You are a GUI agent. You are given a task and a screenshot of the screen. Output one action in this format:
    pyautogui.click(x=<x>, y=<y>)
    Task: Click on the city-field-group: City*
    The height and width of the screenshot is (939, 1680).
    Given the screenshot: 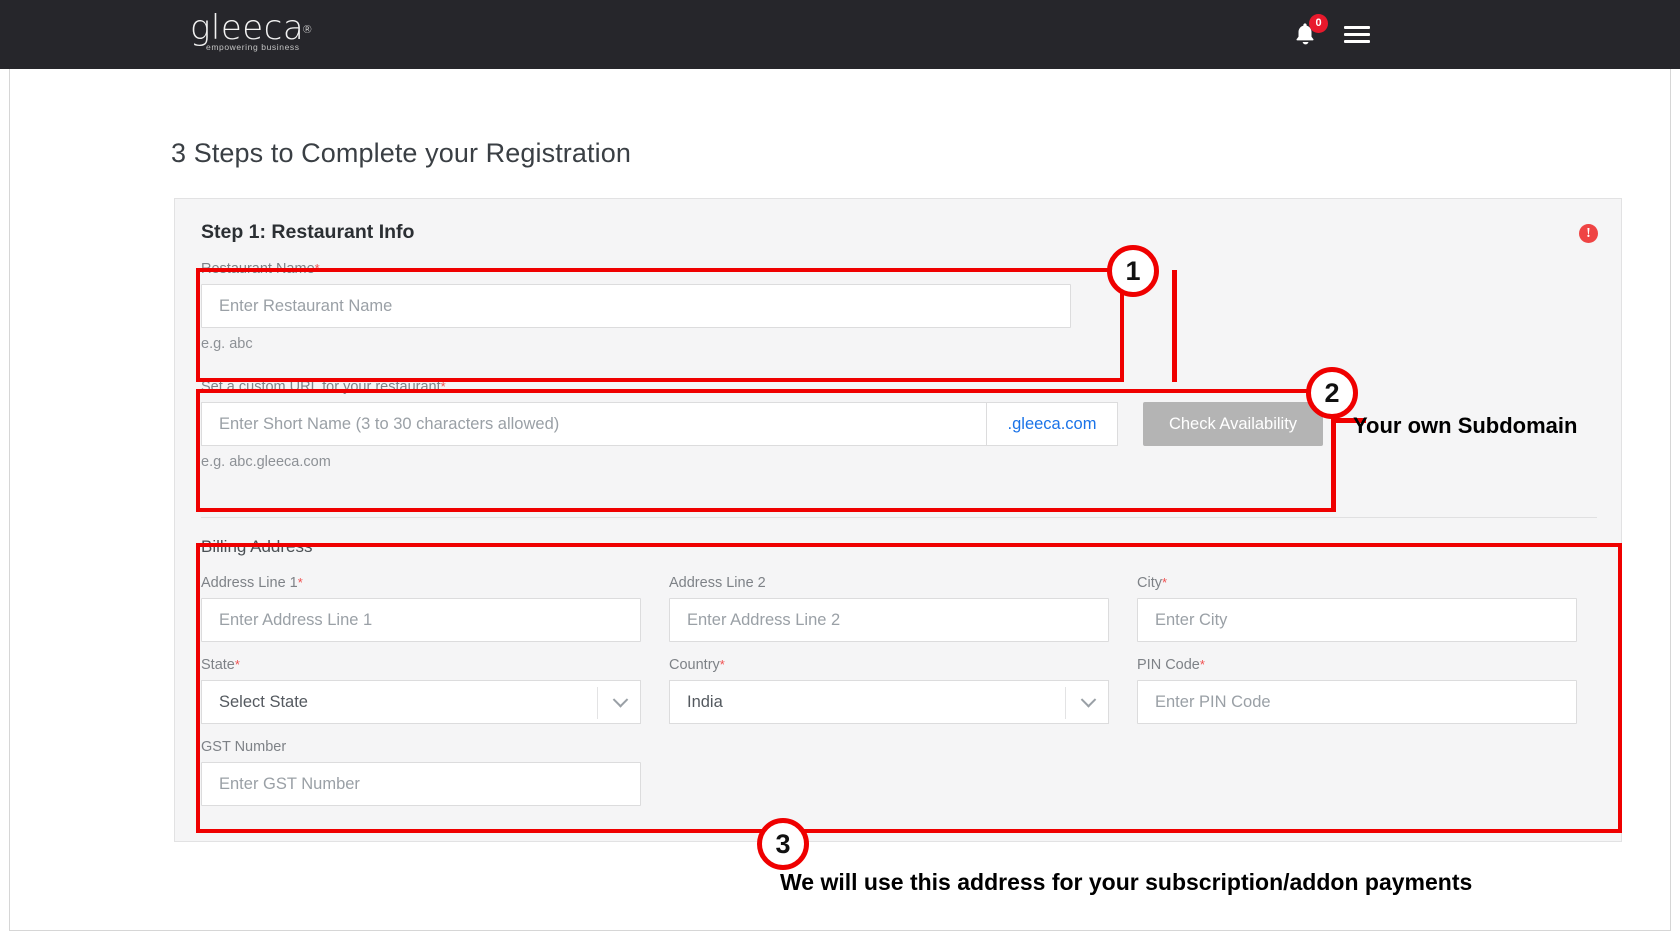 What is the action you would take?
    pyautogui.click(x=1357, y=608)
    